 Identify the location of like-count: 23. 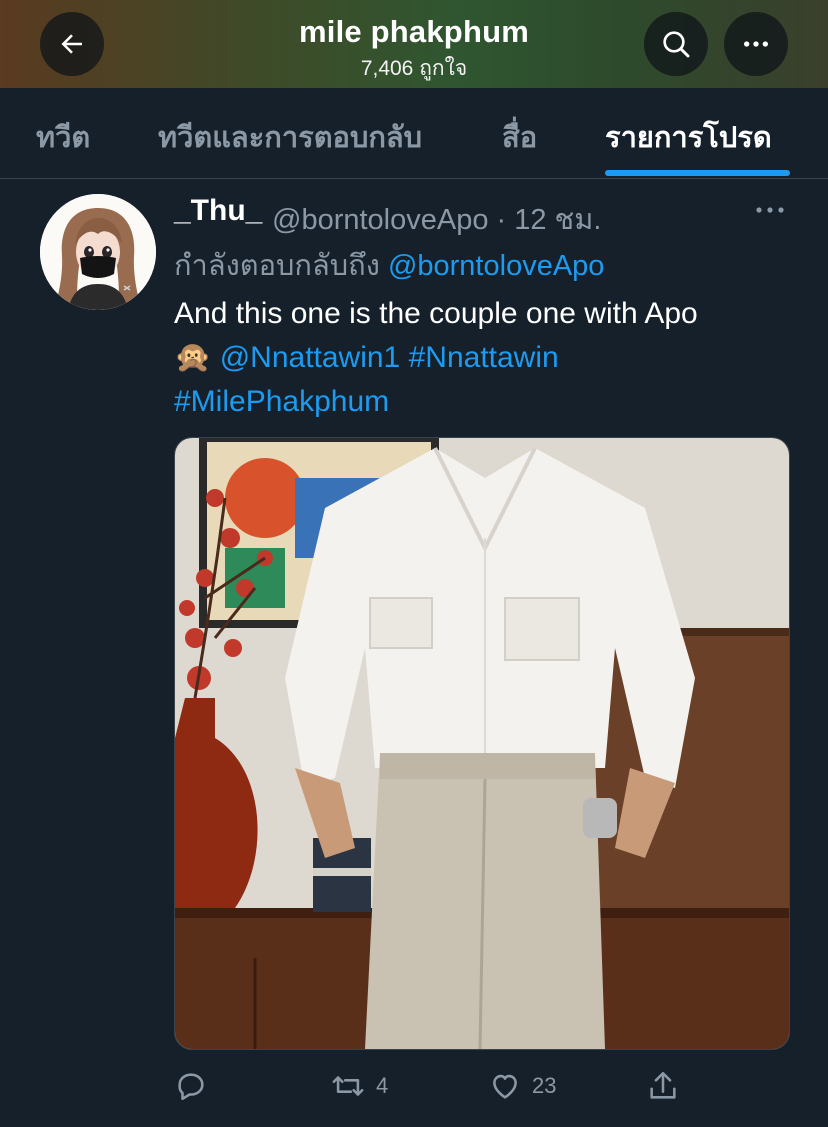
(544, 1085).